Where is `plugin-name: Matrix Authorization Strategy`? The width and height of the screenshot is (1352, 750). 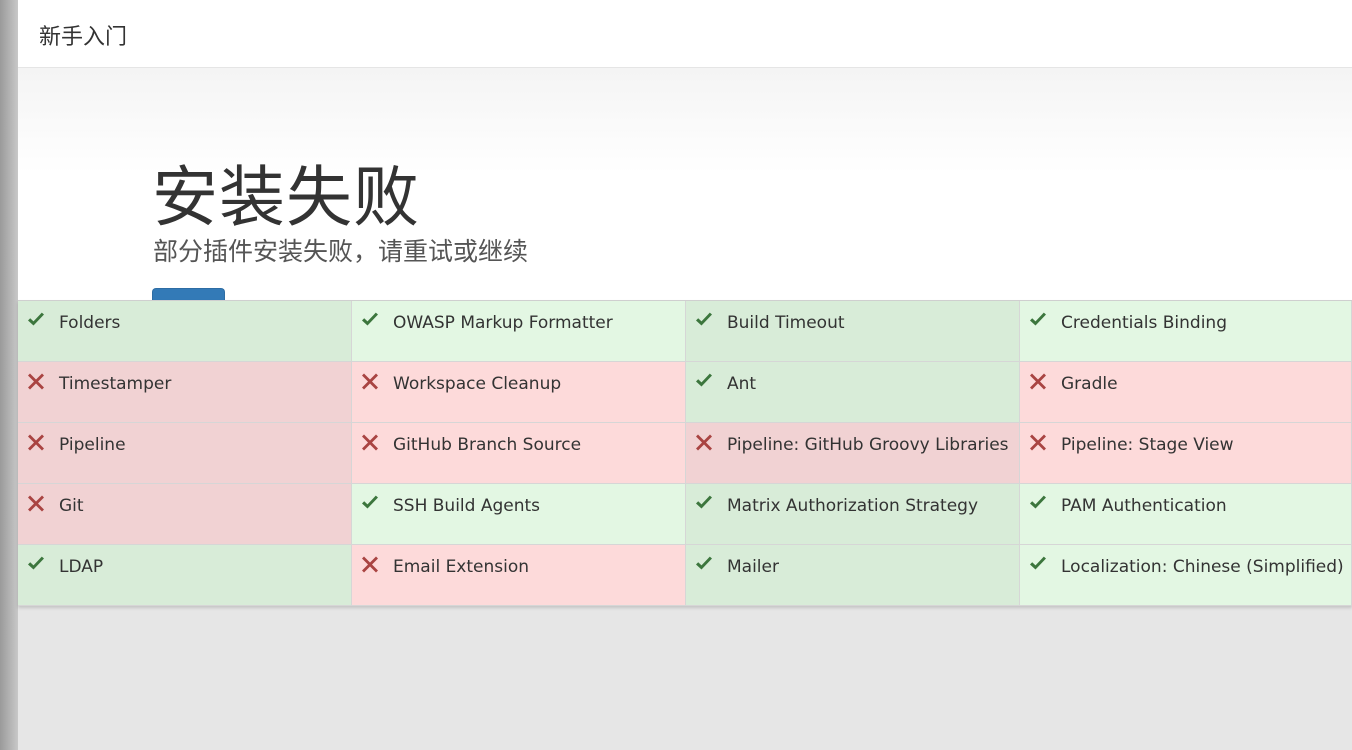
plugin-name: Matrix Authorization Strategy is located at coordinates (853, 506).